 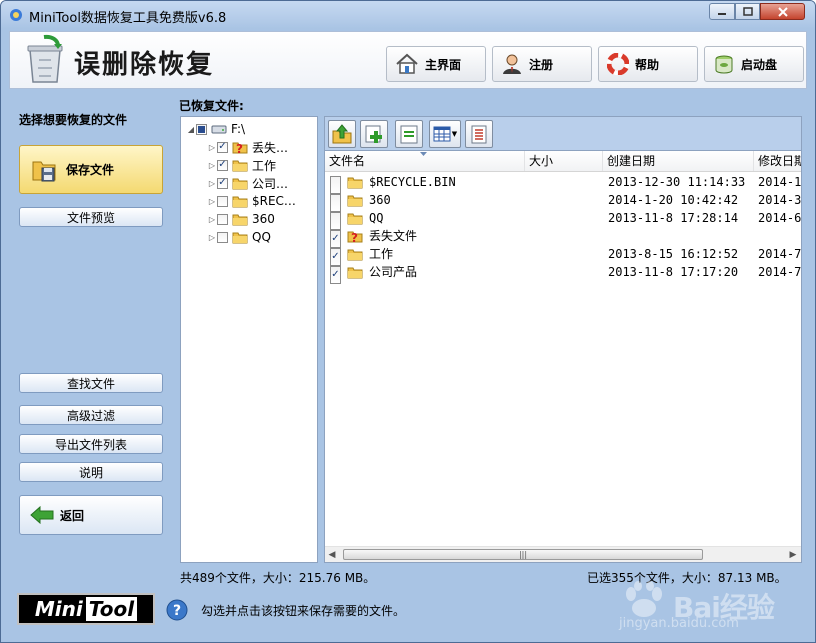 What do you see at coordinates (201, 129) in the screenshot?
I see `tree-root-checkbox` at bounding box center [201, 129].